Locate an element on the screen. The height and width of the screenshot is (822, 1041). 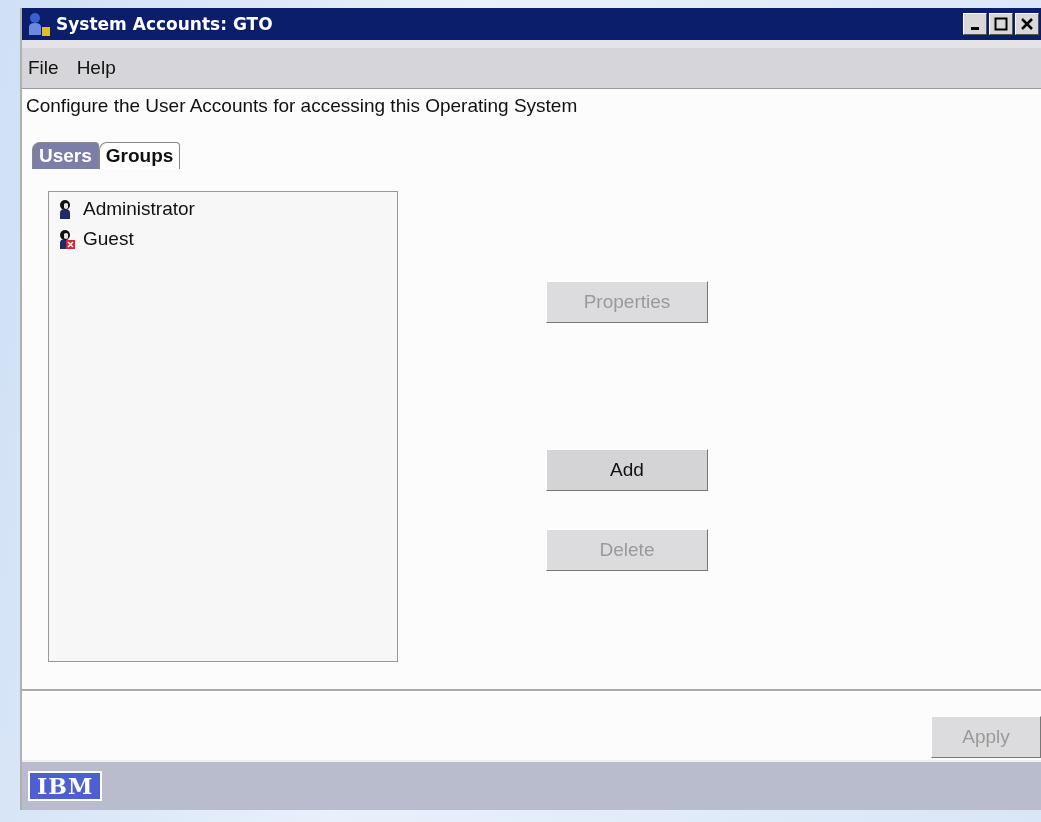
minimize-button is located at coordinates (975, 24).